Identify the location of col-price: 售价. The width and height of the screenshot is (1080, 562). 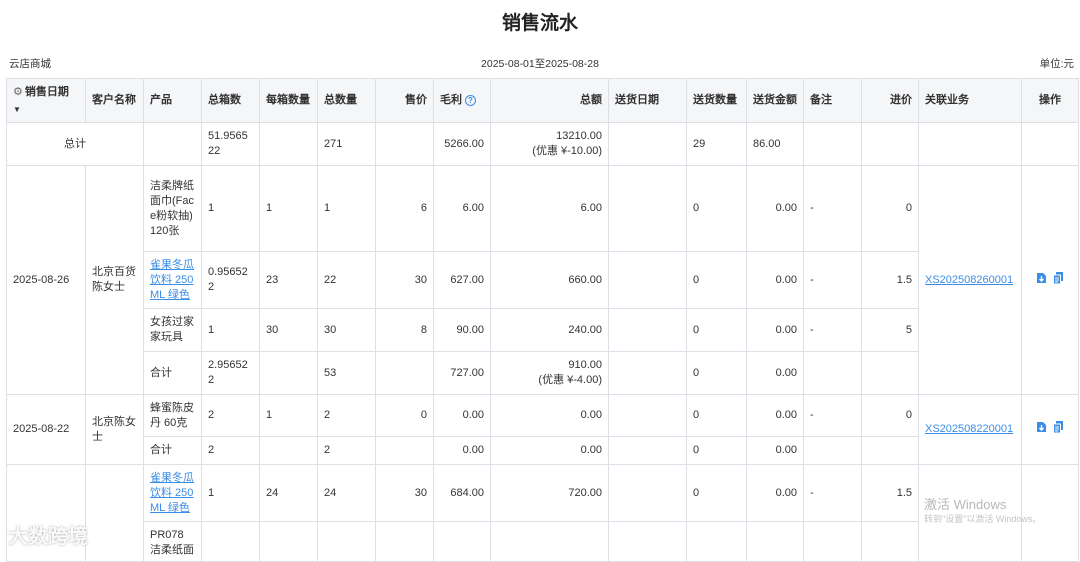
(404, 100).